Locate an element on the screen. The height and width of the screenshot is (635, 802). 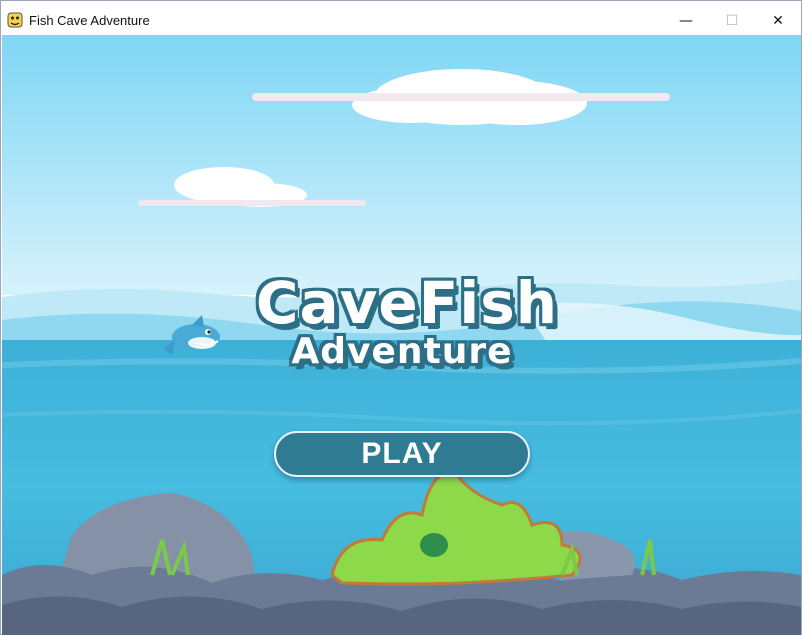
play-button-label: PLAY is located at coordinates (402, 453).